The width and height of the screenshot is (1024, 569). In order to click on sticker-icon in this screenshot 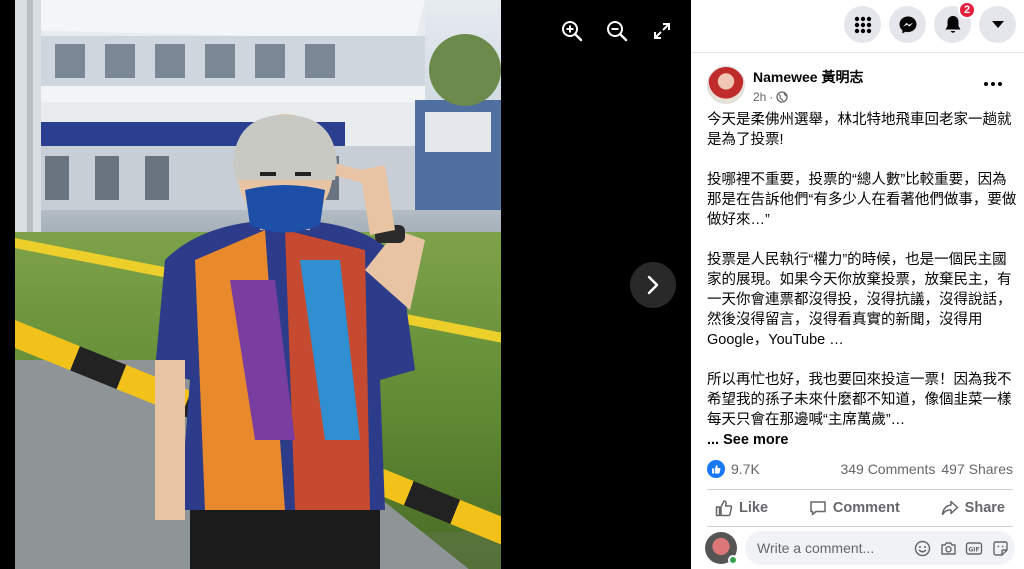, I will do `click(1000, 548)`.